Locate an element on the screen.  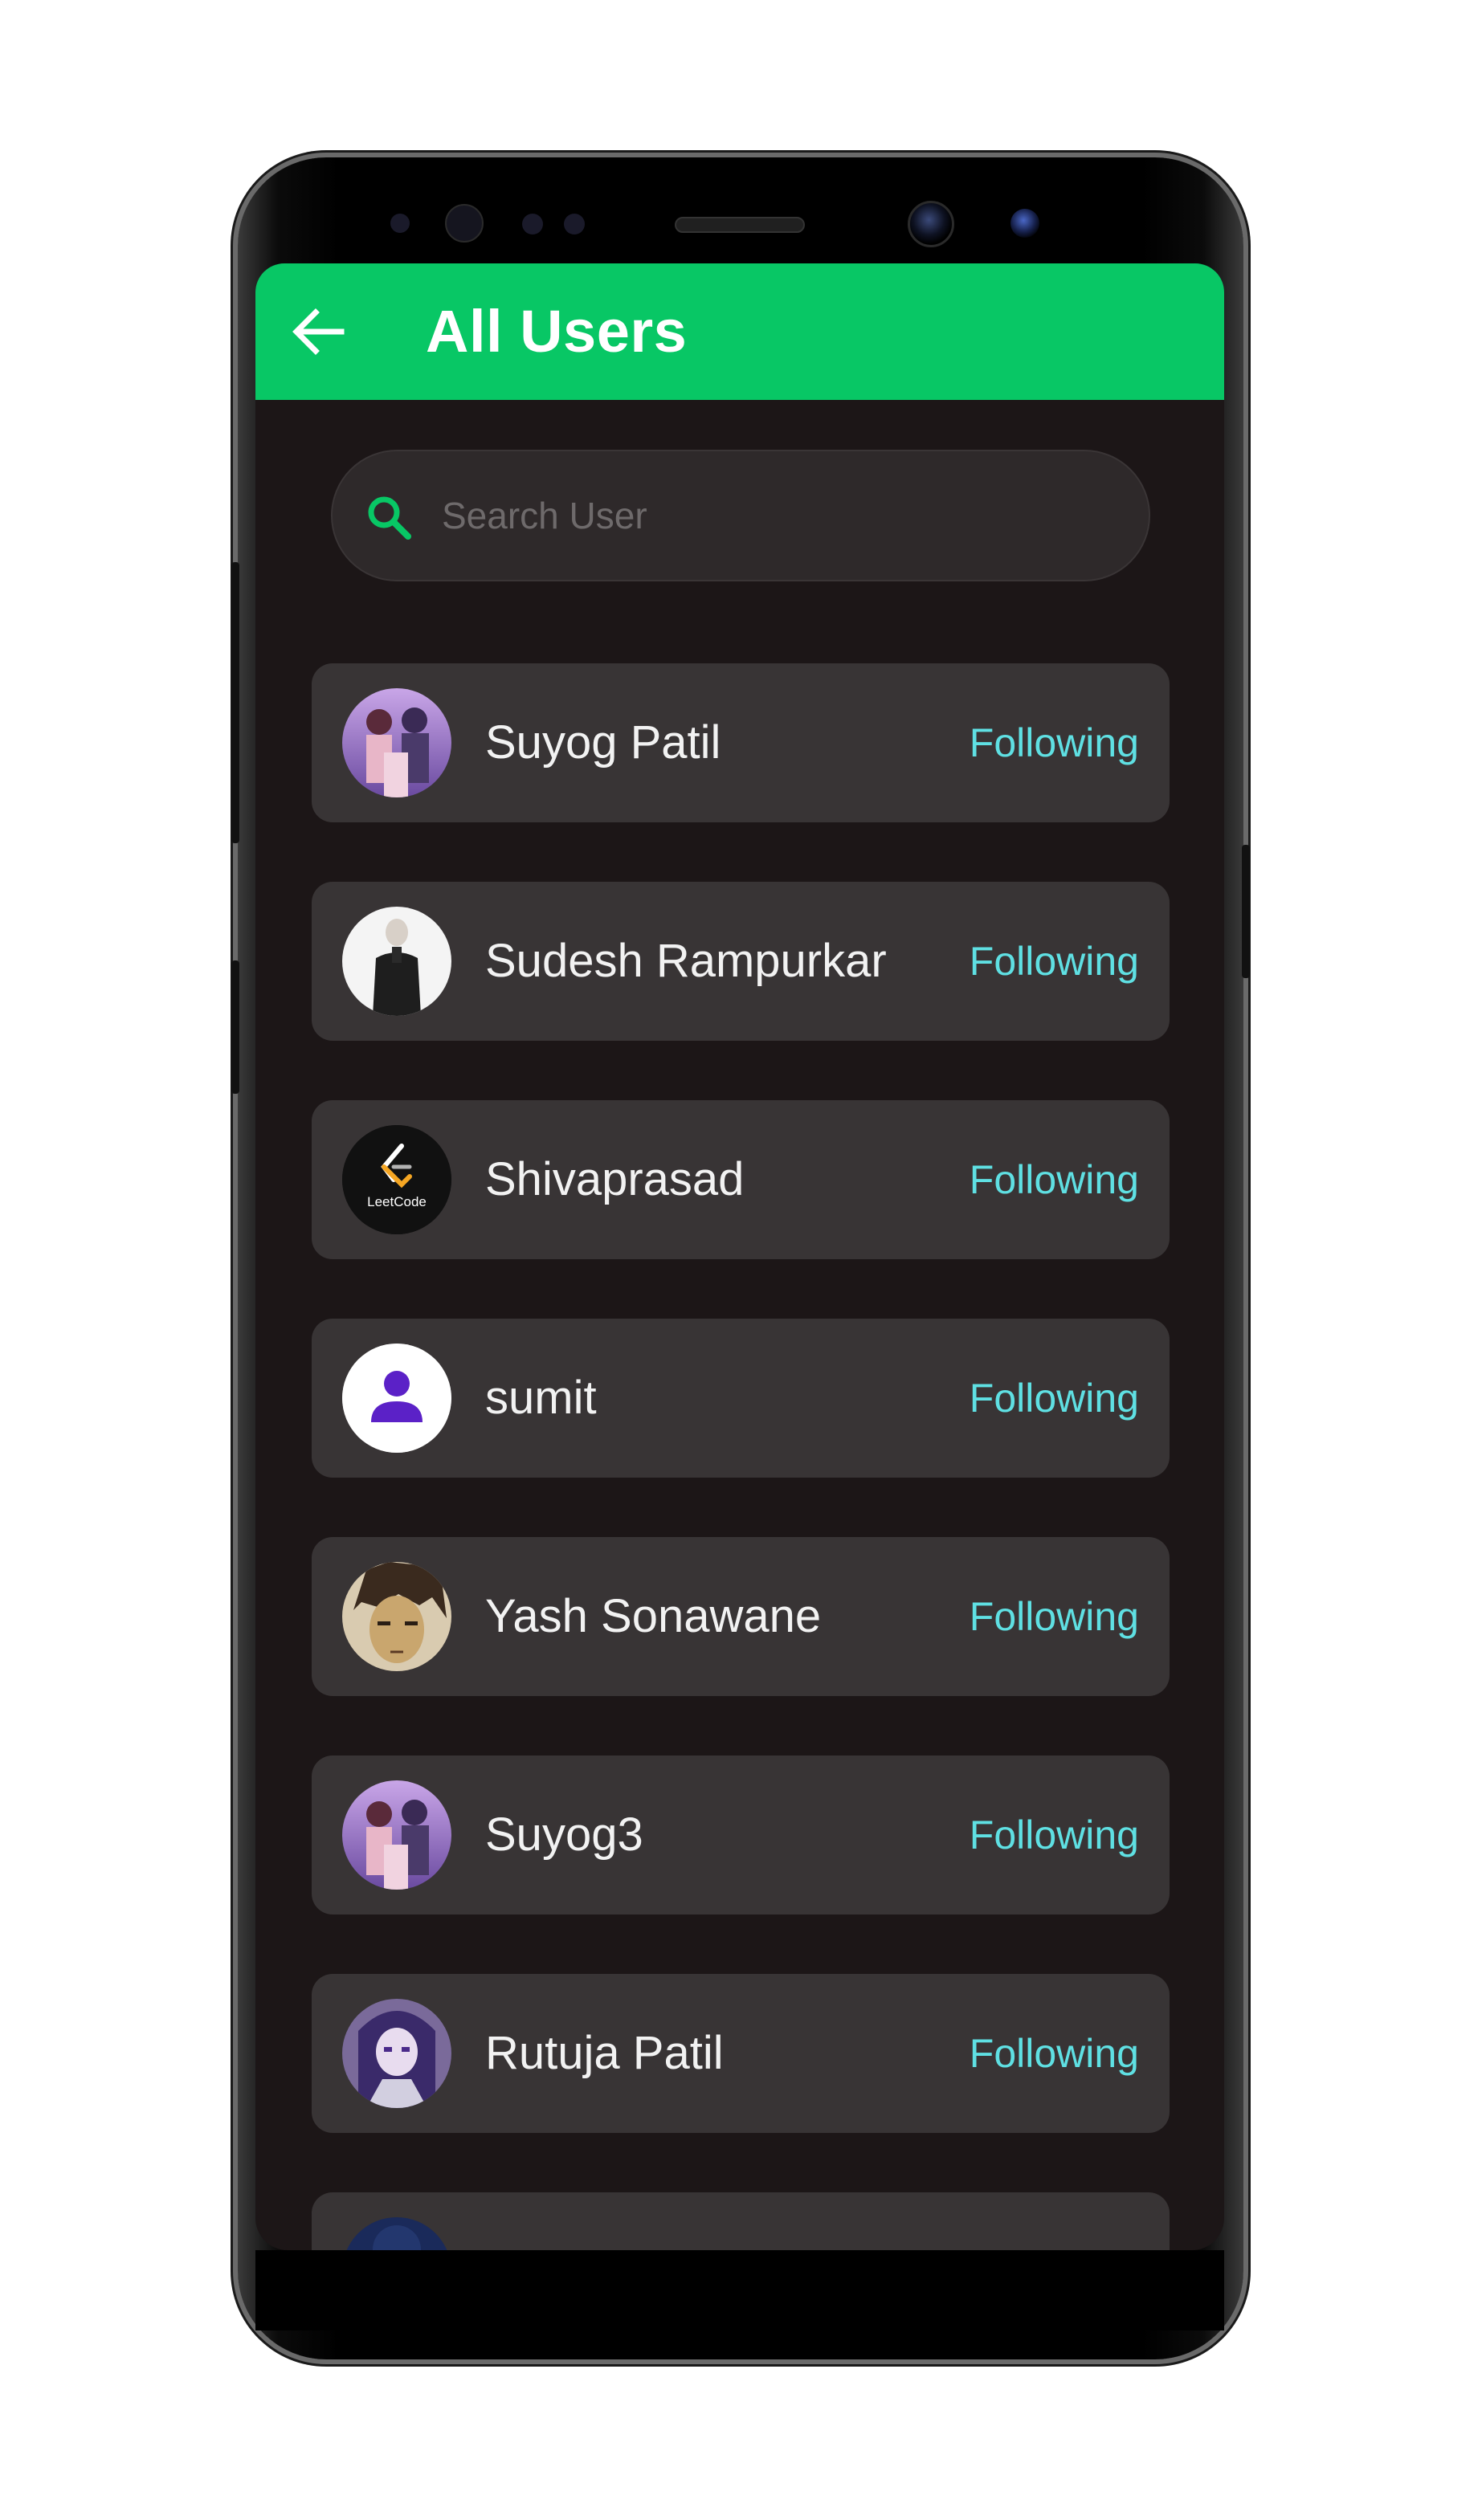
anime-purple-avatar-icon is located at coordinates (396, 2053).